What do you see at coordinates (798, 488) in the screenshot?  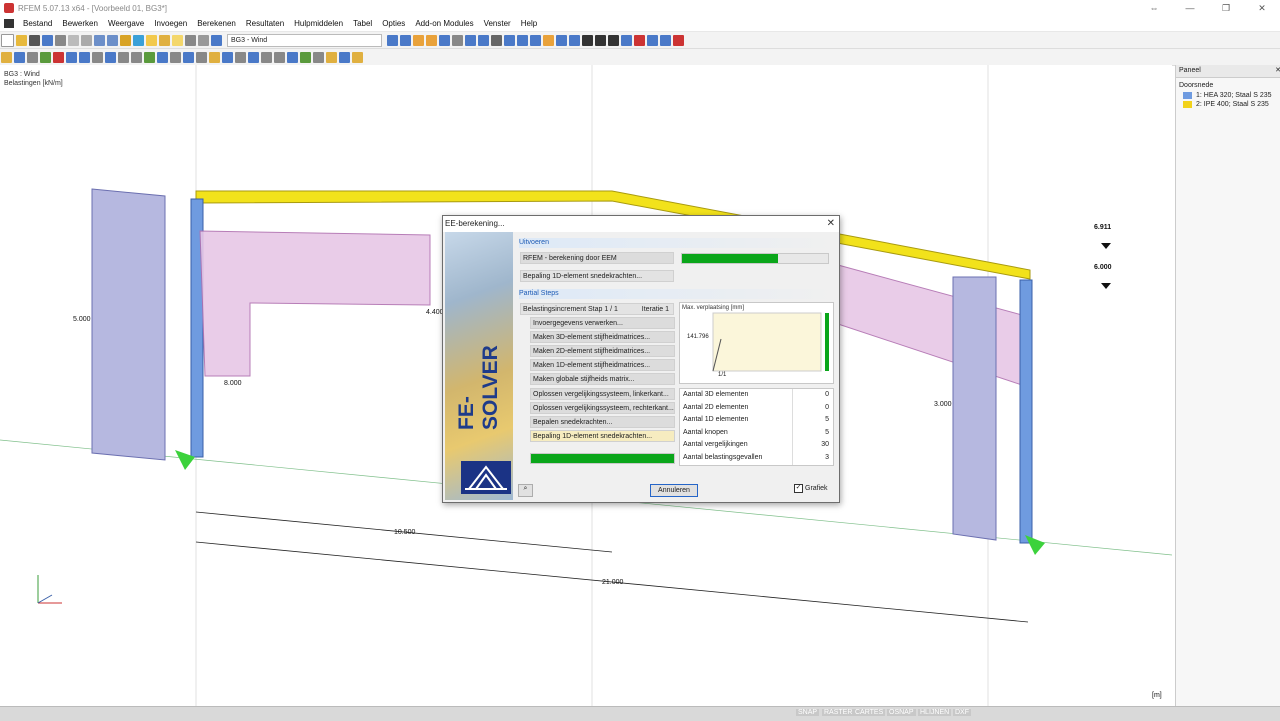 I see `checkbox-icon: ✓` at bounding box center [798, 488].